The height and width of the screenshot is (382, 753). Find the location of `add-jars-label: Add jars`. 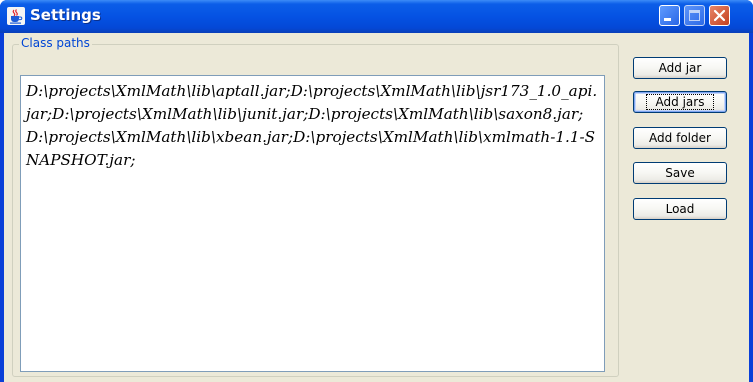

add-jars-label: Add jars is located at coordinates (680, 102).